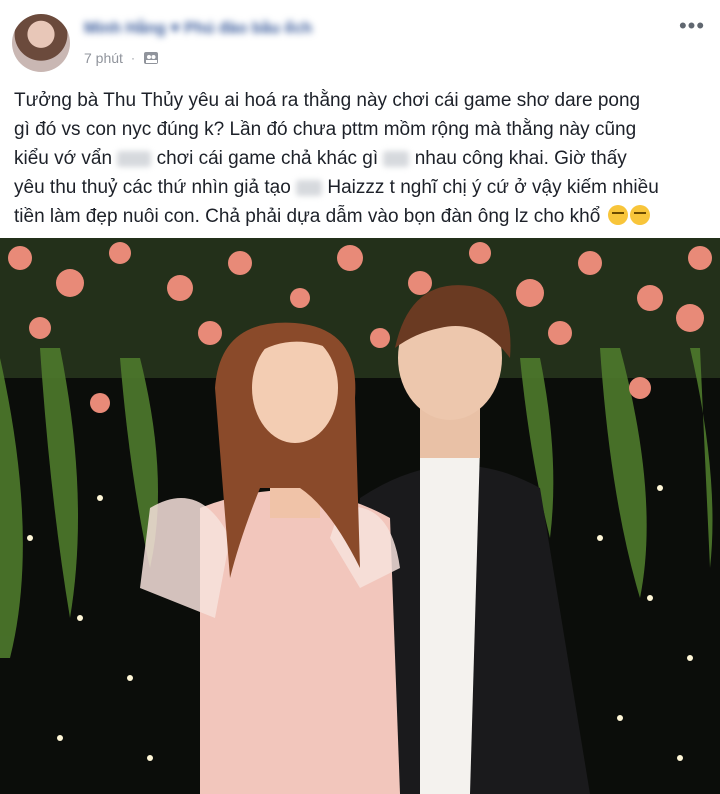 This screenshot has height=794, width=720. What do you see at coordinates (198, 31) in the screenshot?
I see `author-name: Minh Hằng ♥ Phú đào bầu ếch` at bounding box center [198, 31].